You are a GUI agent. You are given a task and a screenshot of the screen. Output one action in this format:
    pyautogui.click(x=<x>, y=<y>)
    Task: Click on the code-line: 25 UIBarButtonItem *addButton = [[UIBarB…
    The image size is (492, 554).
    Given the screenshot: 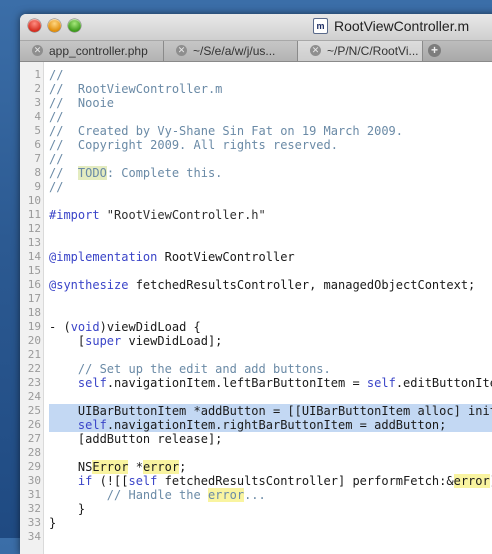 What is the action you would take?
    pyautogui.click(x=256, y=411)
    